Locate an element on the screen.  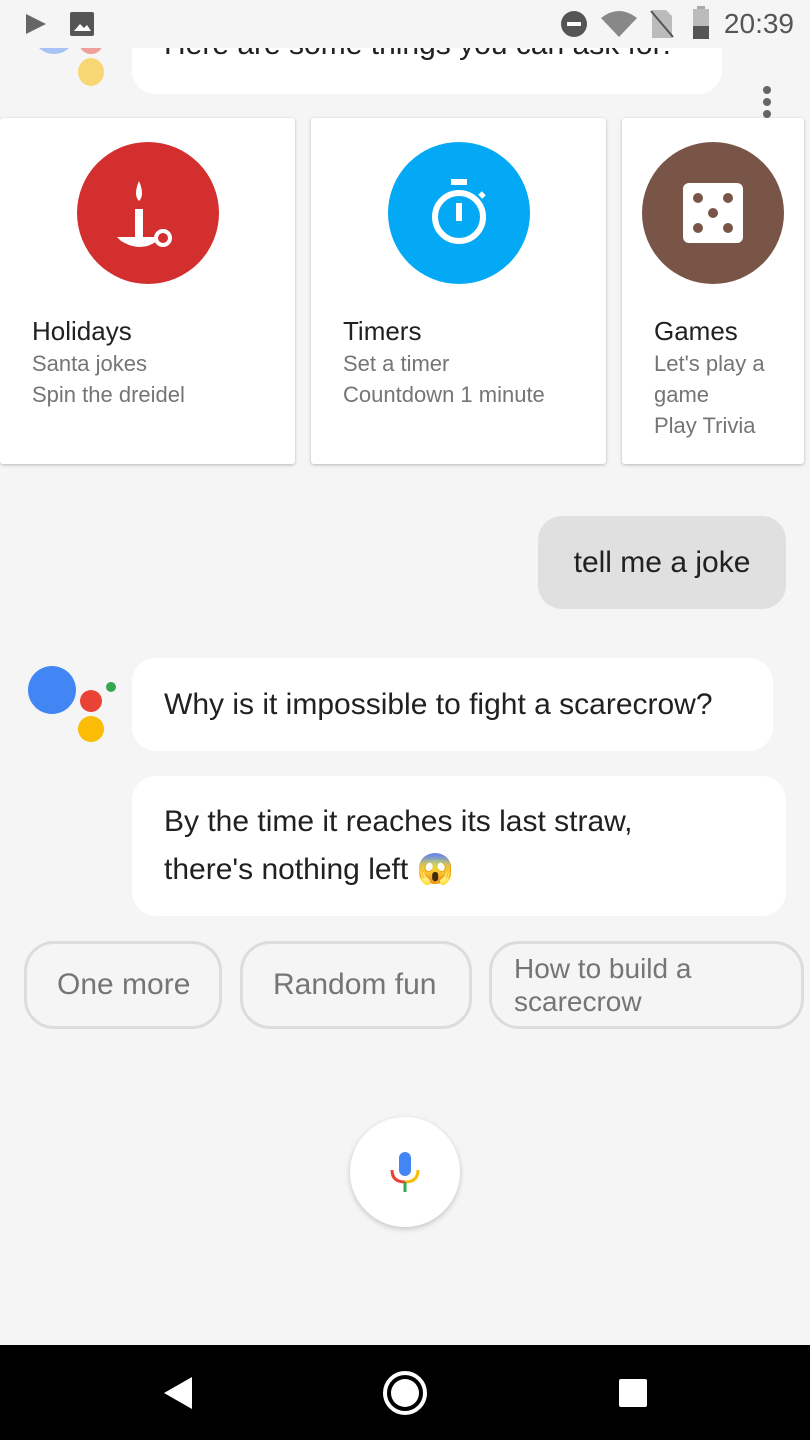
chip-one-more: One more is located at coordinates (123, 985).